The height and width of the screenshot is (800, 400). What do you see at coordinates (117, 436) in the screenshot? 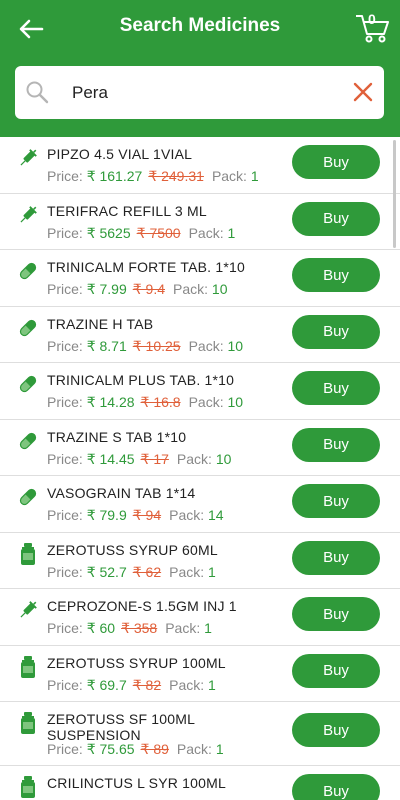
I see `medicine-name: TRAZINE S TAB 1*10` at bounding box center [117, 436].